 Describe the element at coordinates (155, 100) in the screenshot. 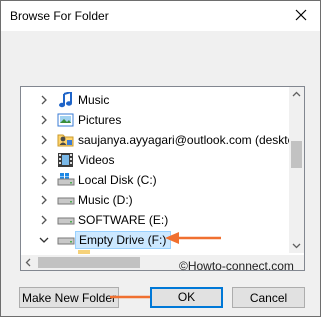

I see `tree-item-music: Music` at that location.